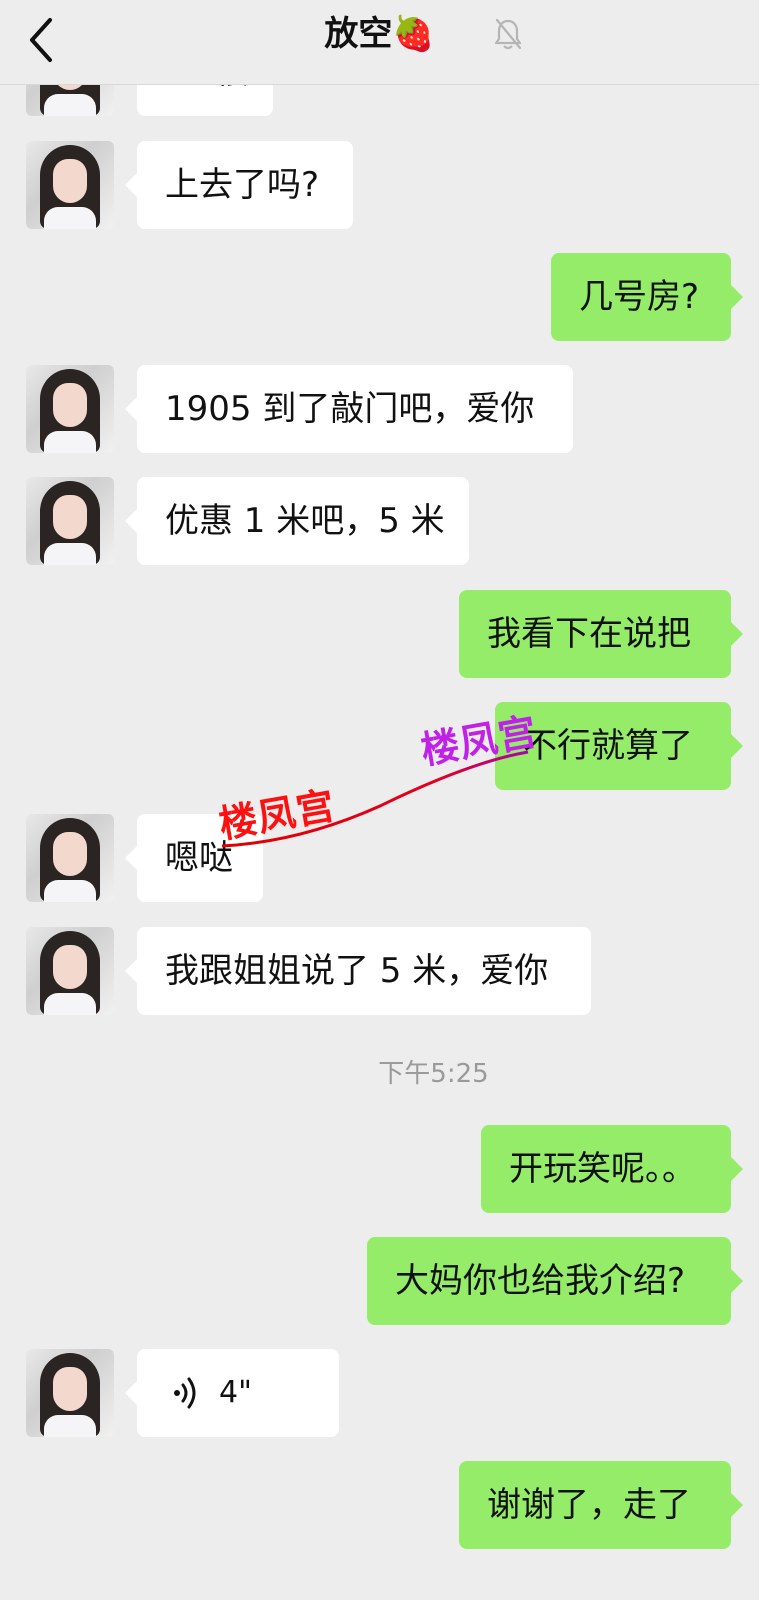  I want to click on message-text: 优惠 1 米吧，5 米, so click(305, 521).